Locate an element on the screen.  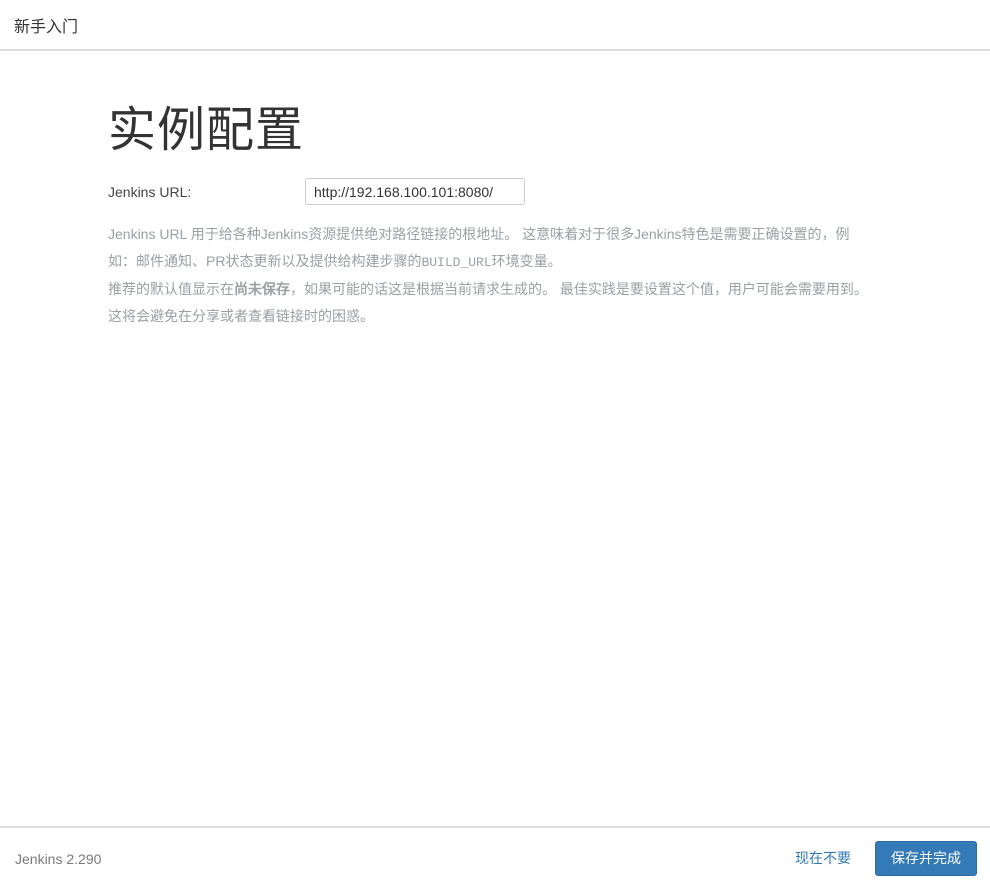
jenkins-url-label: Jenkins URL: is located at coordinates (150, 191).